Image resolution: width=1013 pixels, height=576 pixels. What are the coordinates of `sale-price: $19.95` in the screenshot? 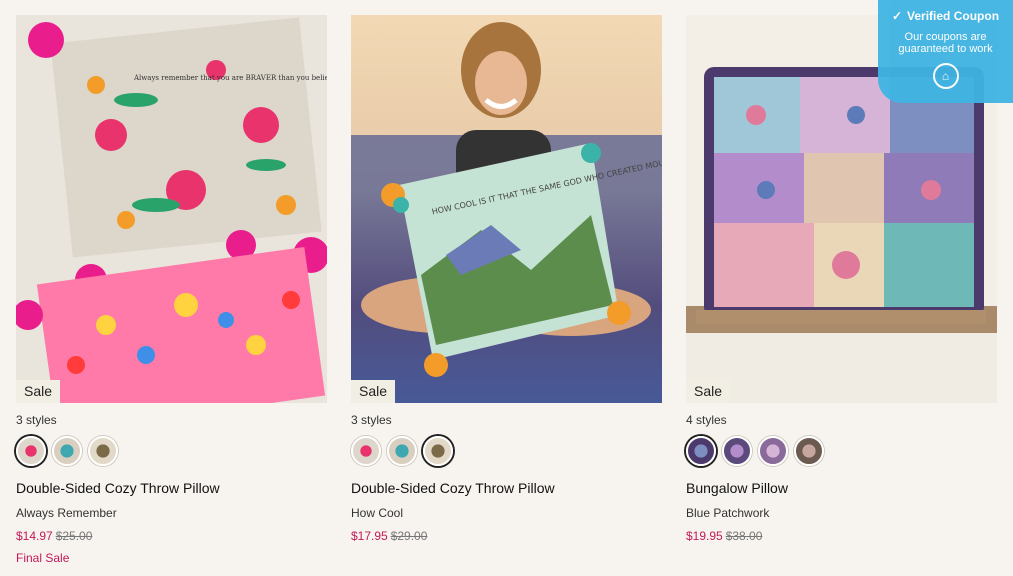 It's located at (704, 536).